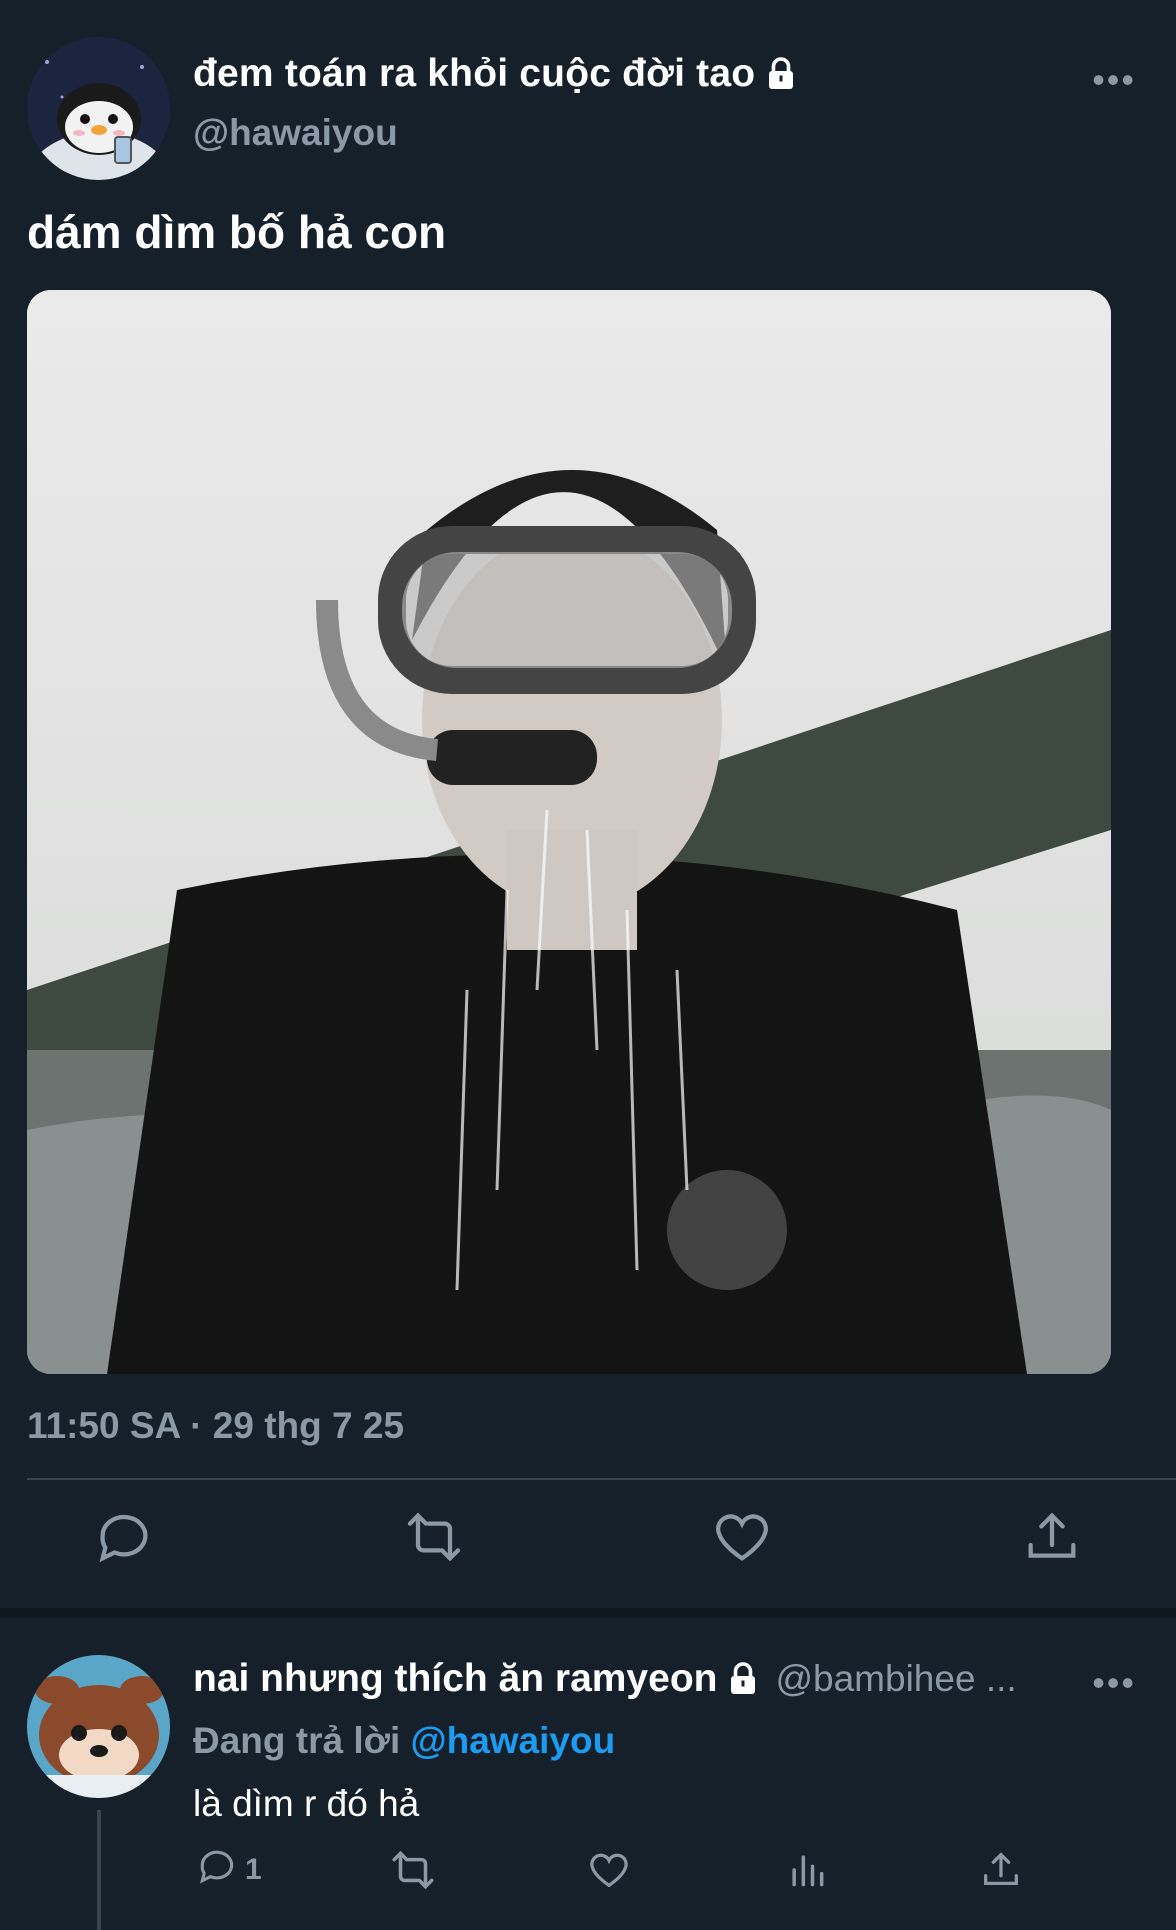  Describe the element at coordinates (297, 1740) in the screenshot. I see `replying-prefix: Đang trả lời` at that location.